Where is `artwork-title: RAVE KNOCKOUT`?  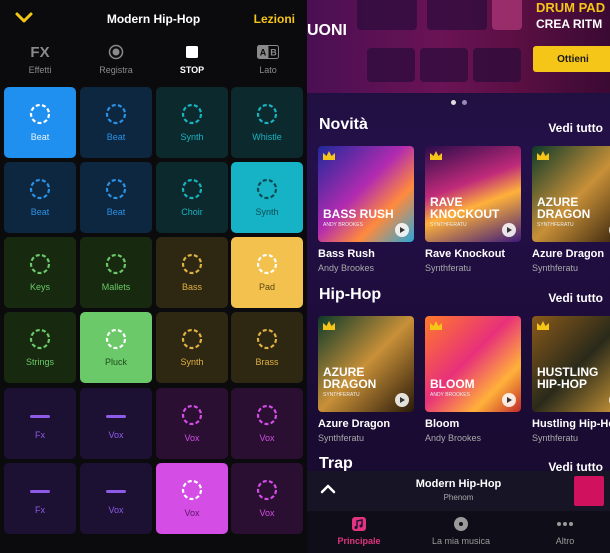 artwork-title: RAVE KNOCKOUT is located at coordinates (465, 208).